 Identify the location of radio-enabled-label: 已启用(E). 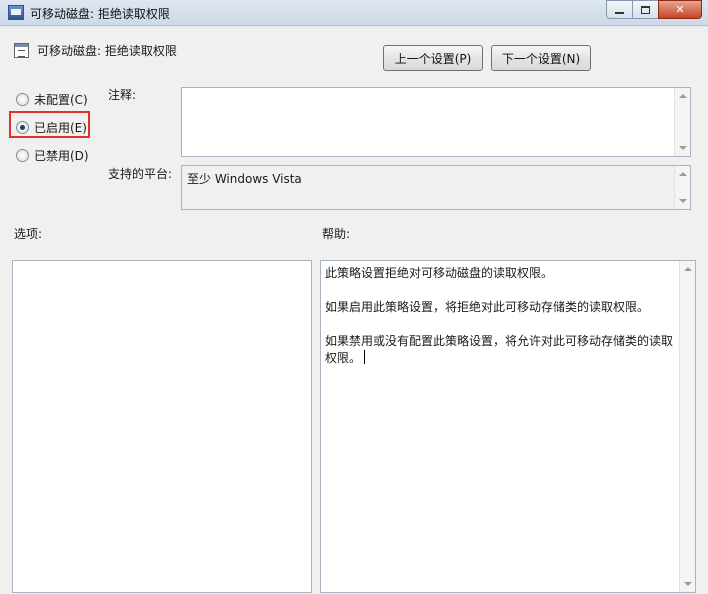
(60, 128).